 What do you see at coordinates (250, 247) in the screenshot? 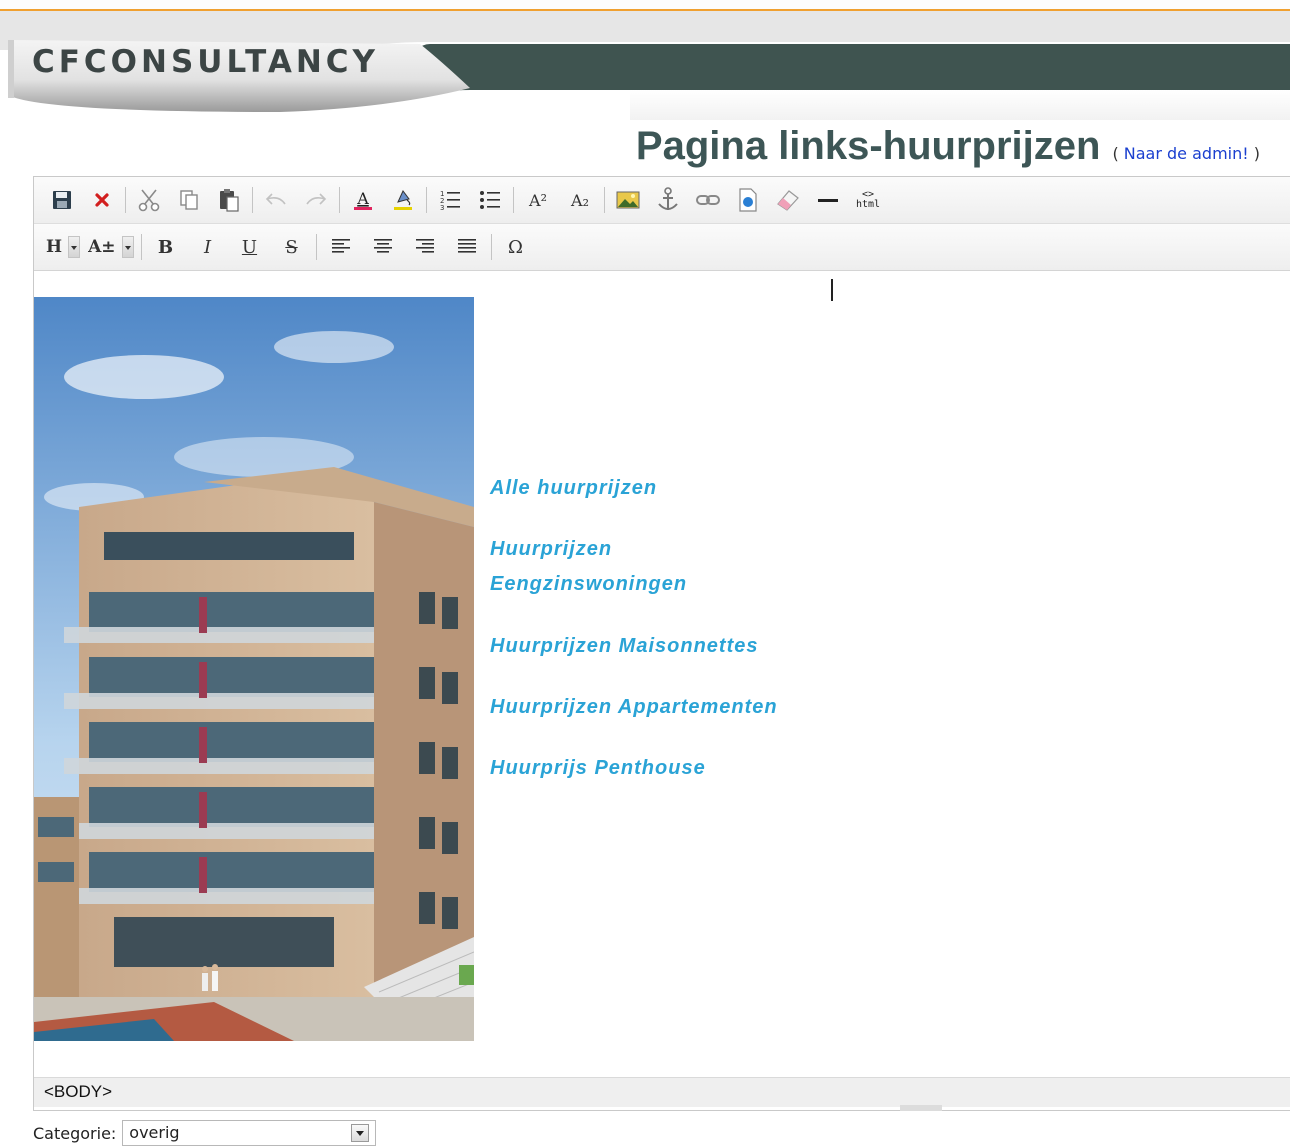
I see `underline-button: U` at bounding box center [250, 247].